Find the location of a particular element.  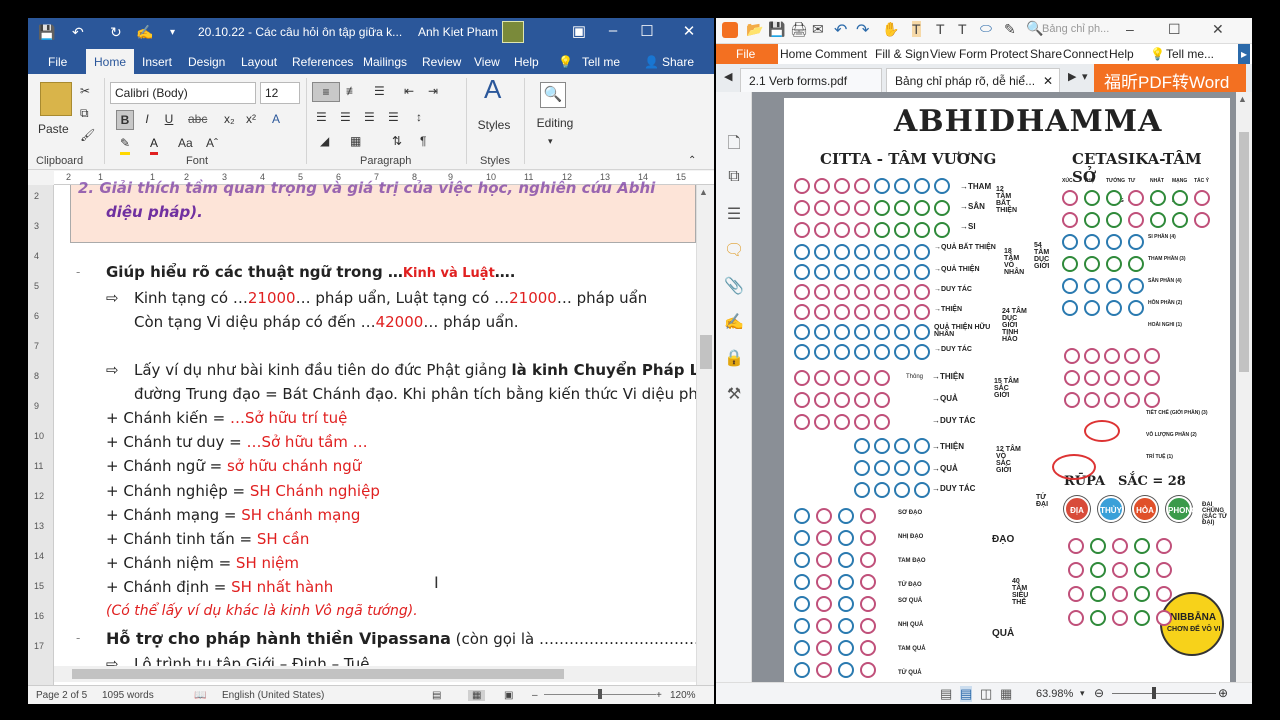

ribbon-display-icon: ▣ is located at coordinates (579, 31).